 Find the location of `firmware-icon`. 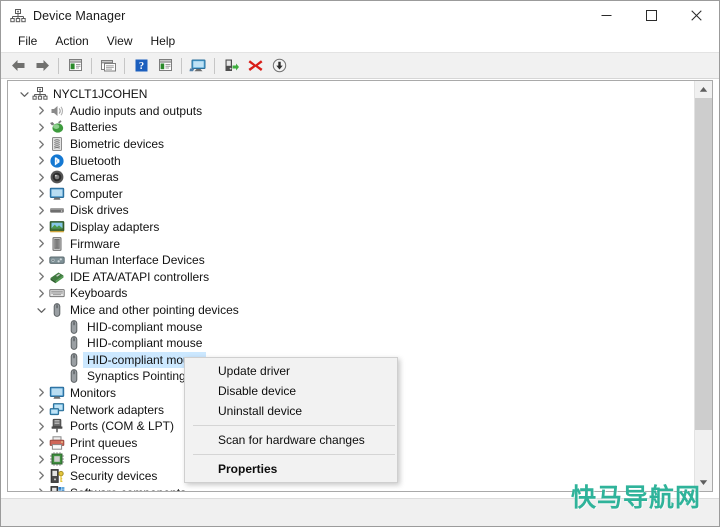

firmware-icon is located at coordinates (57, 244).